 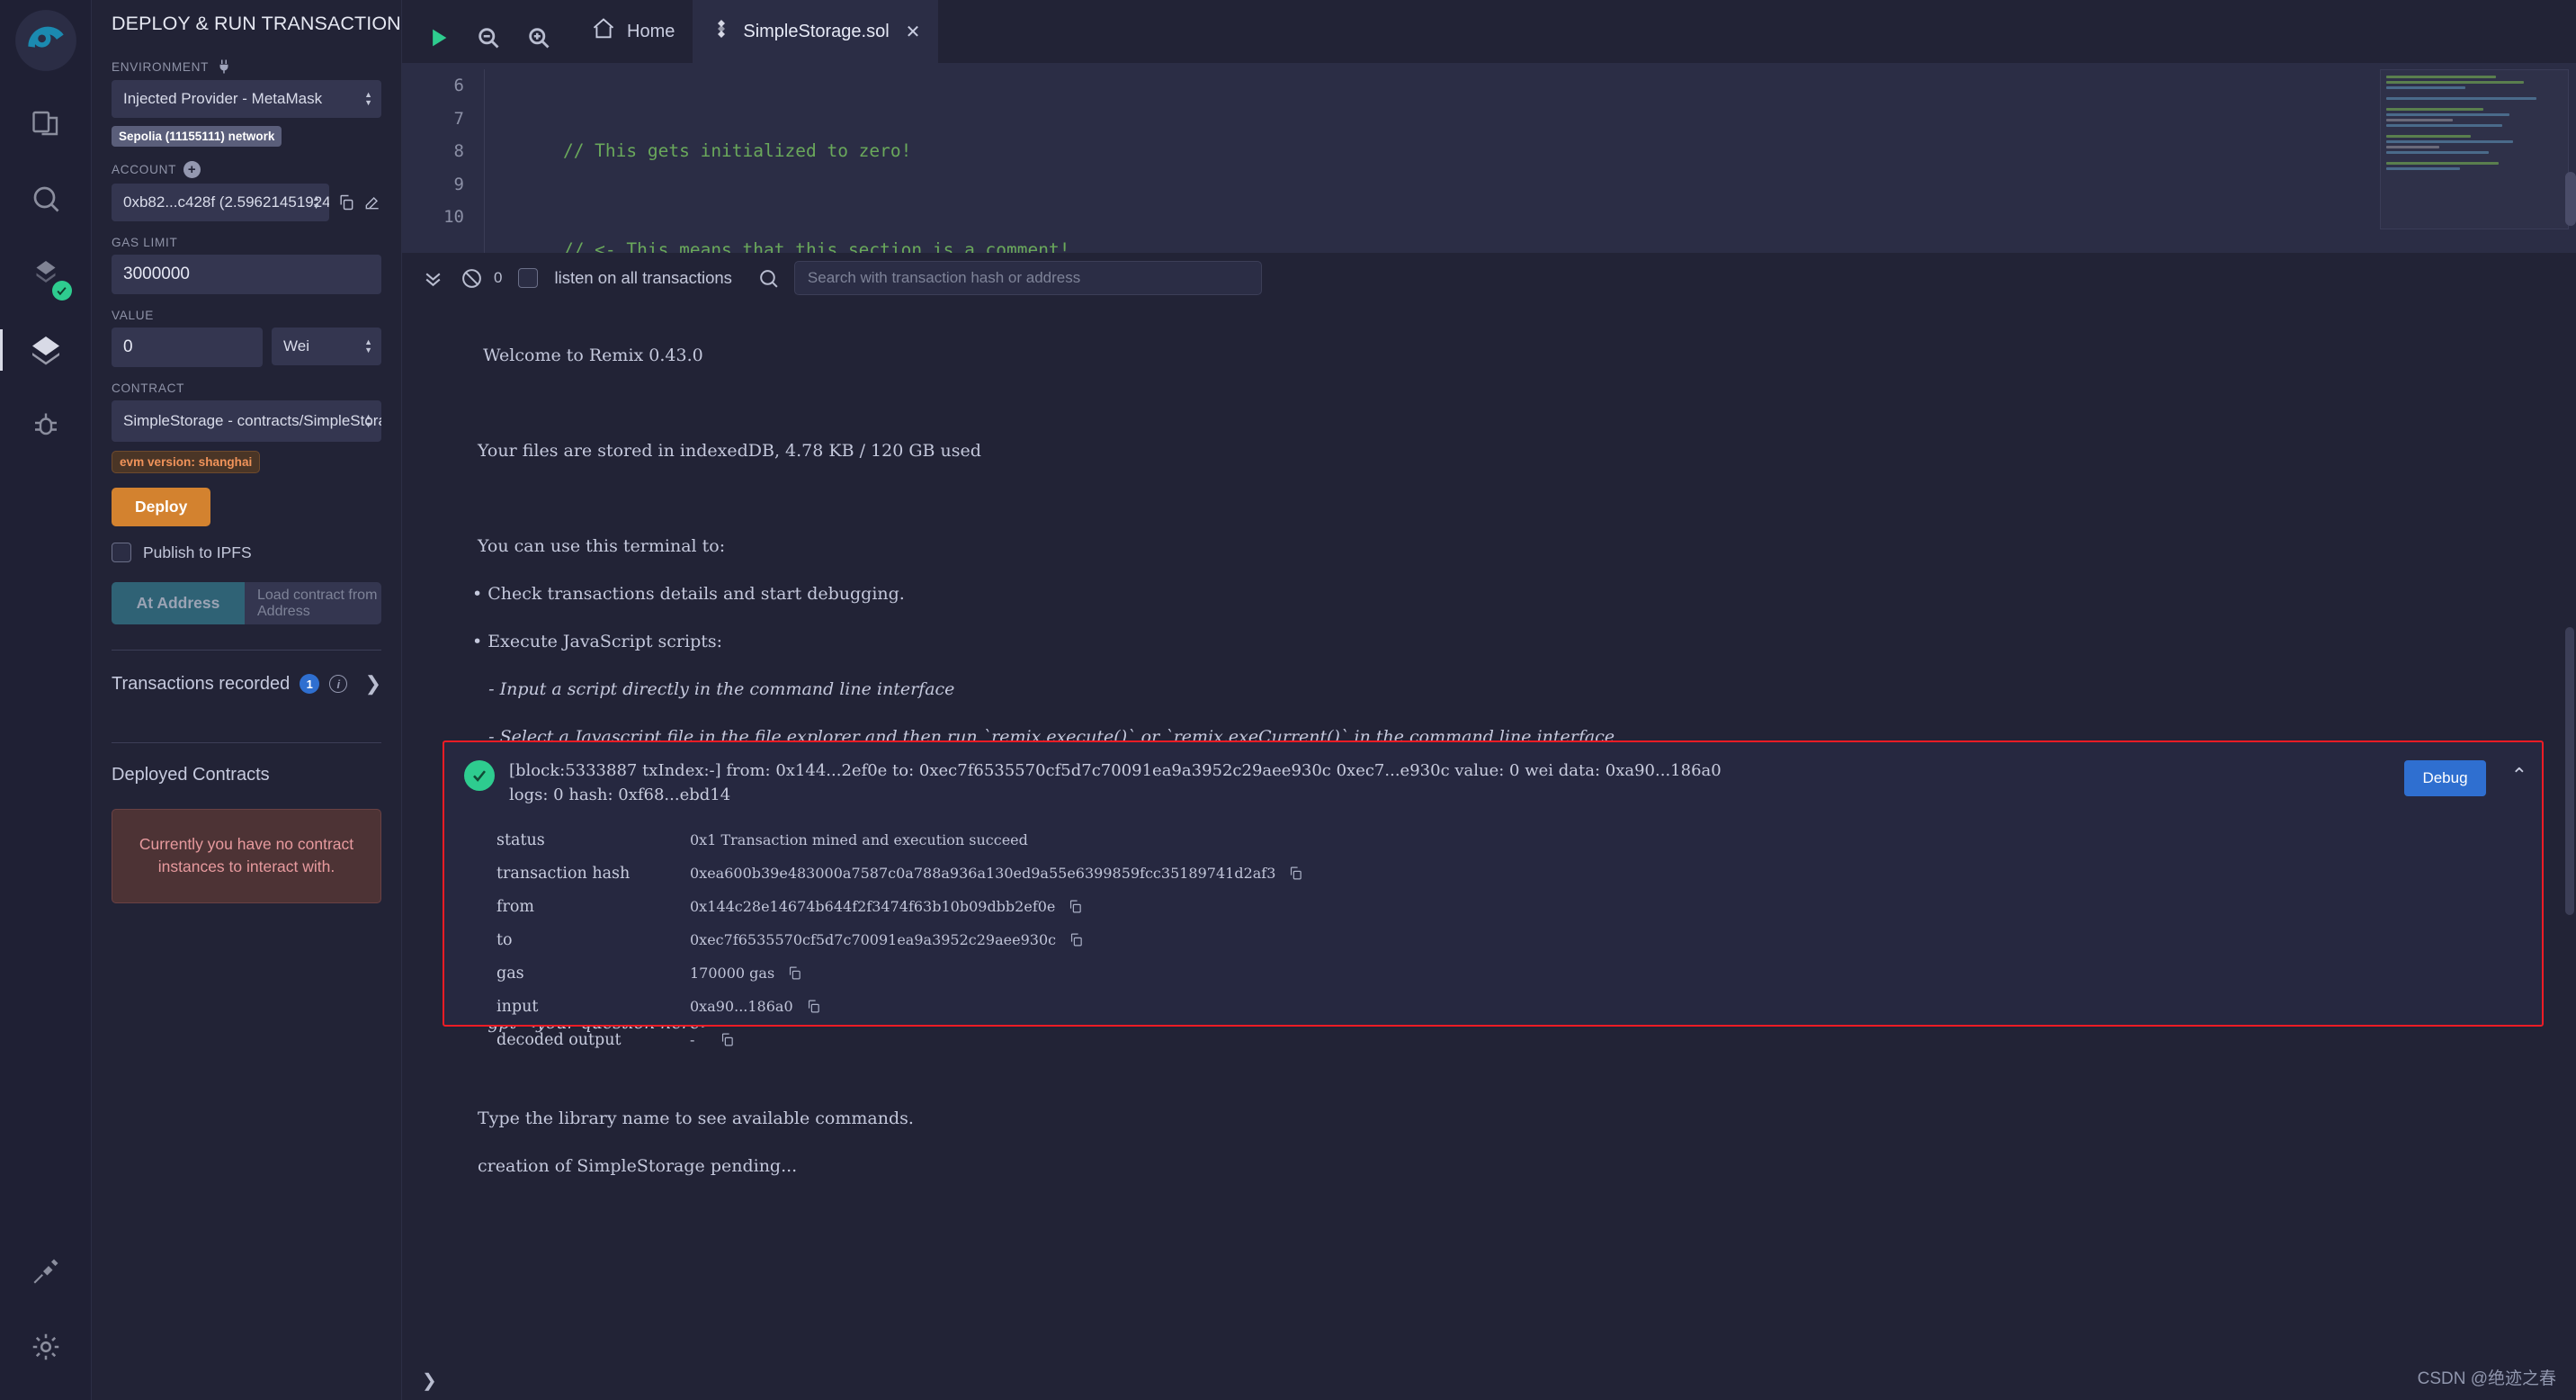 What do you see at coordinates (252, 420) in the screenshot?
I see `contract-value: SimpleStorage - contracts/SimpleStora` at bounding box center [252, 420].